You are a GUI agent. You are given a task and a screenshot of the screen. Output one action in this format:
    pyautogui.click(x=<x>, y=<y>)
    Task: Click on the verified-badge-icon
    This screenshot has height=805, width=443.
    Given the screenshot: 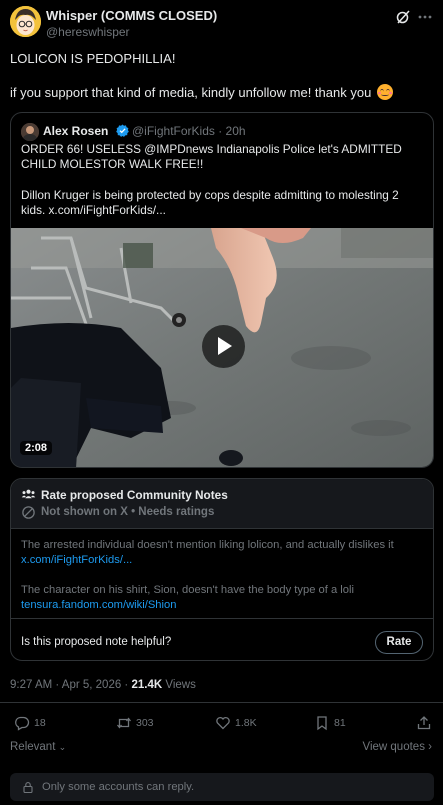 What is the action you would take?
    pyautogui.click(x=122, y=130)
    